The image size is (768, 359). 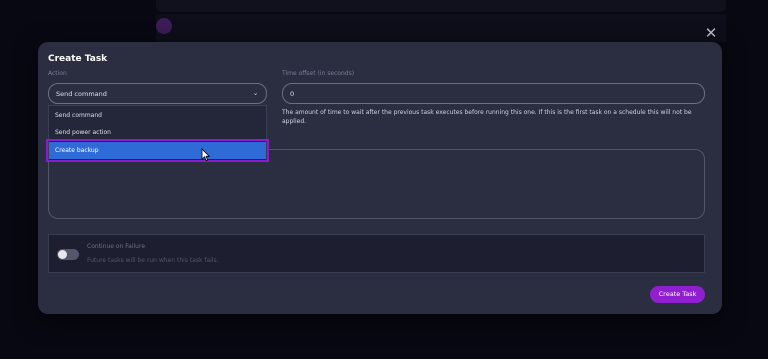 I want to click on close-icon: ✕, so click(x=711, y=33).